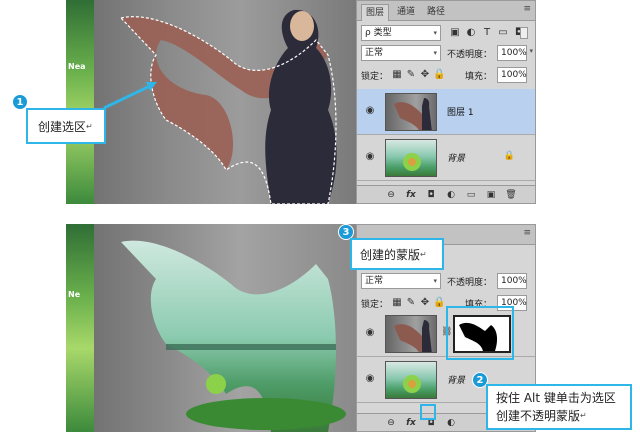 The width and height of the screenshot is (640, 438). I want to click on shape-filter-icon: ▭, so click(503, 33).